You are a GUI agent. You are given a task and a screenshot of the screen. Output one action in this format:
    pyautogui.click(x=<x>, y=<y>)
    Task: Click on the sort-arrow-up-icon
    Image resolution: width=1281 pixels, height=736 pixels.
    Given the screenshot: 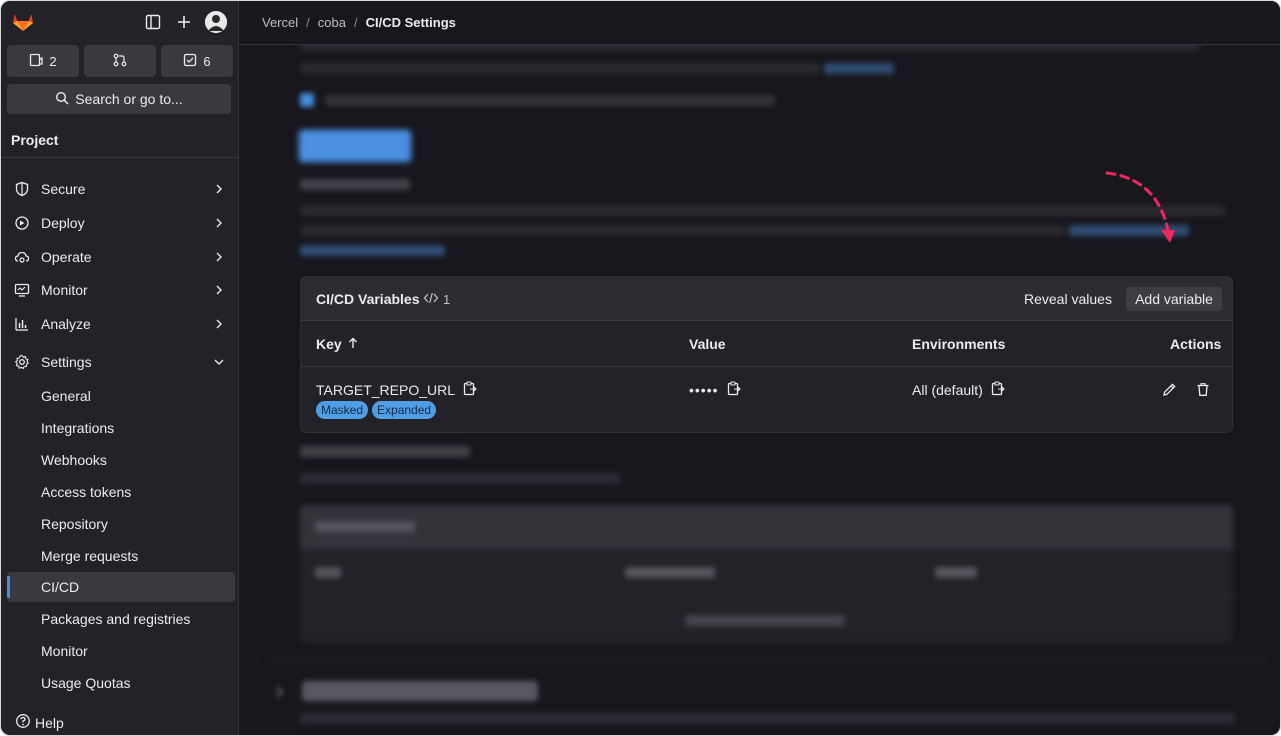 What is the action you would take?
    pyautogui.click(x=353, y=344)
    